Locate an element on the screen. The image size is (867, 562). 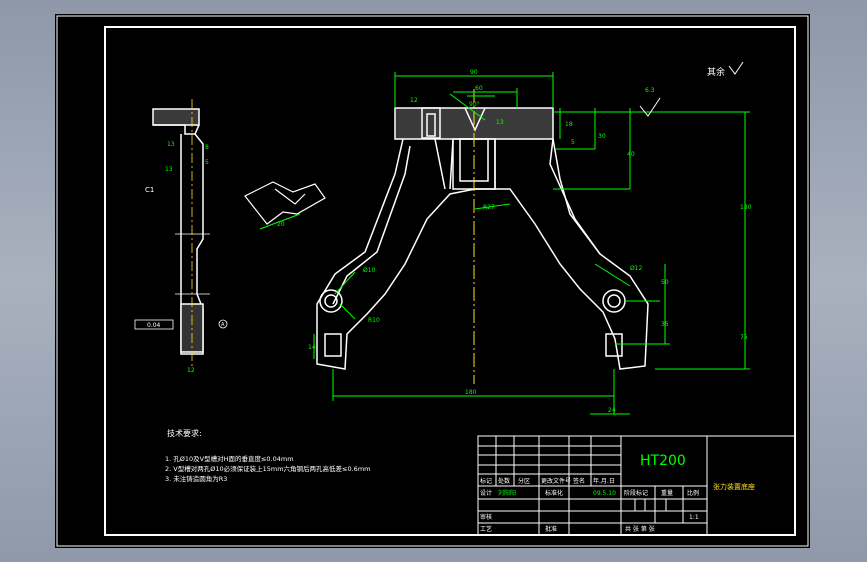
side-dim-12: 12 is located at coordinates (191, 370).